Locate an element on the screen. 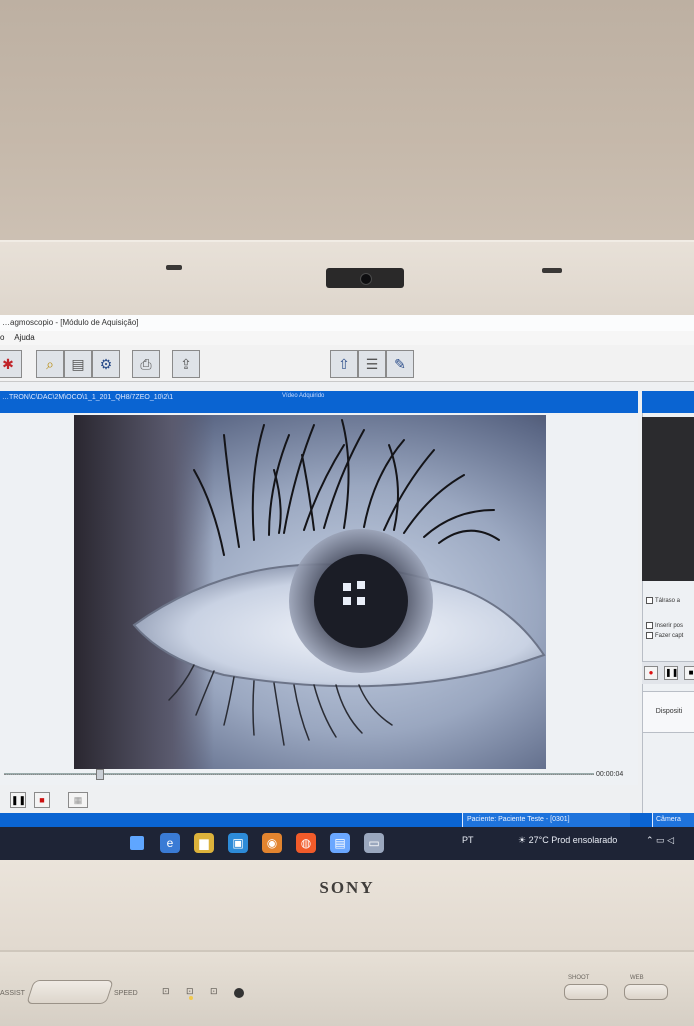  language-indicator: PT is located at coordinates (468, 840).